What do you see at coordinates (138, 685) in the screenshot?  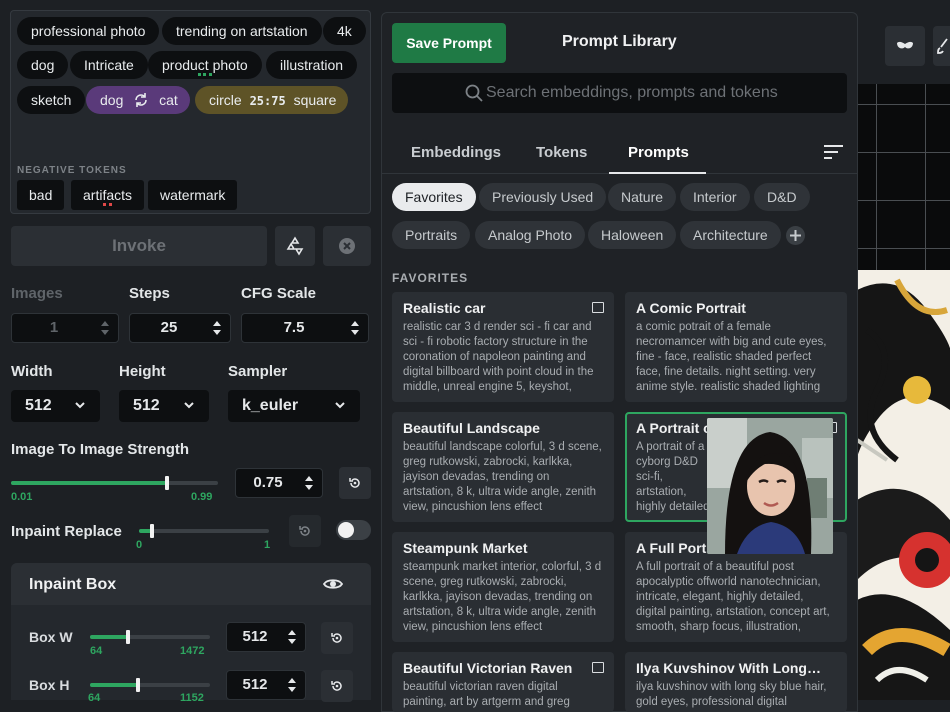 I see `box-h-thumb` at bounding box center [138, 685].